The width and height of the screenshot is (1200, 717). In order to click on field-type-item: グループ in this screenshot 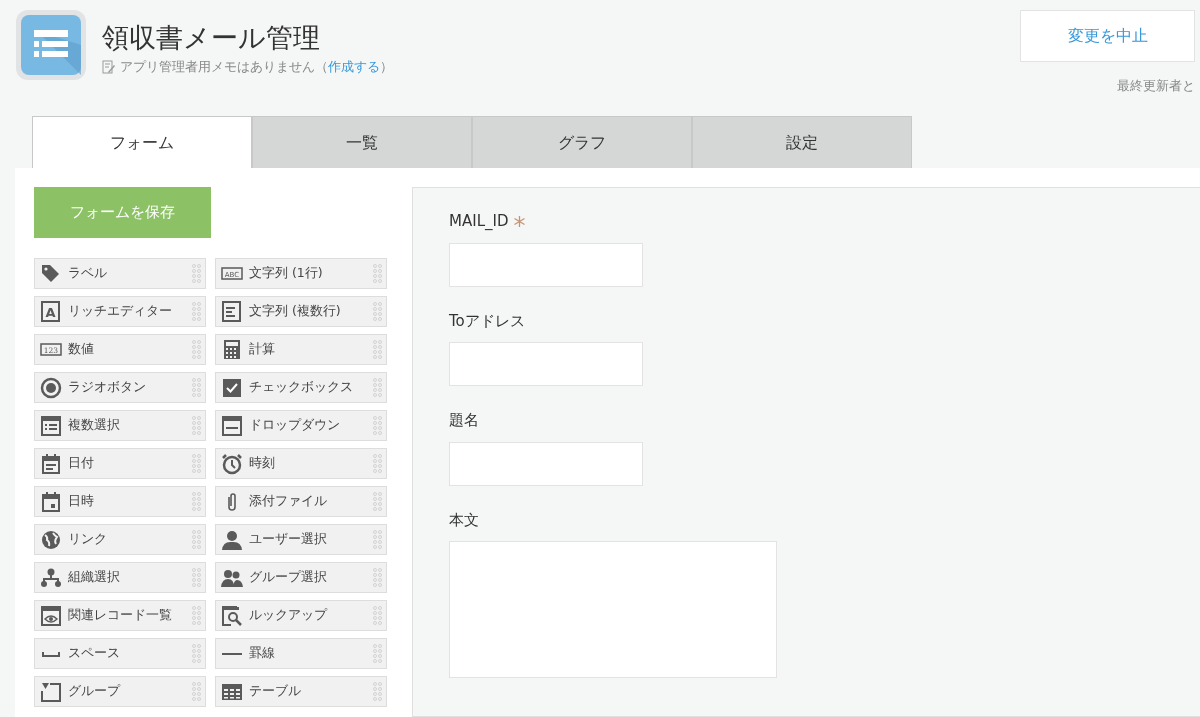, I will do `click(120, 691)`.